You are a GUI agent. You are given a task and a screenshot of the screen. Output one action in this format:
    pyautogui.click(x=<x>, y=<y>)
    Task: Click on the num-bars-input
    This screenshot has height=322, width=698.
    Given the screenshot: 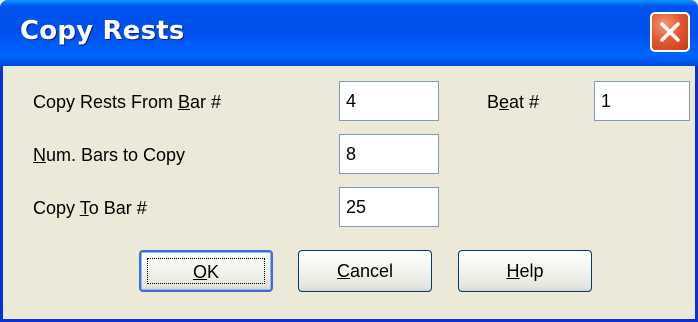 What is the action you would take?
    pyautogui.click(x=389, y=154)
    